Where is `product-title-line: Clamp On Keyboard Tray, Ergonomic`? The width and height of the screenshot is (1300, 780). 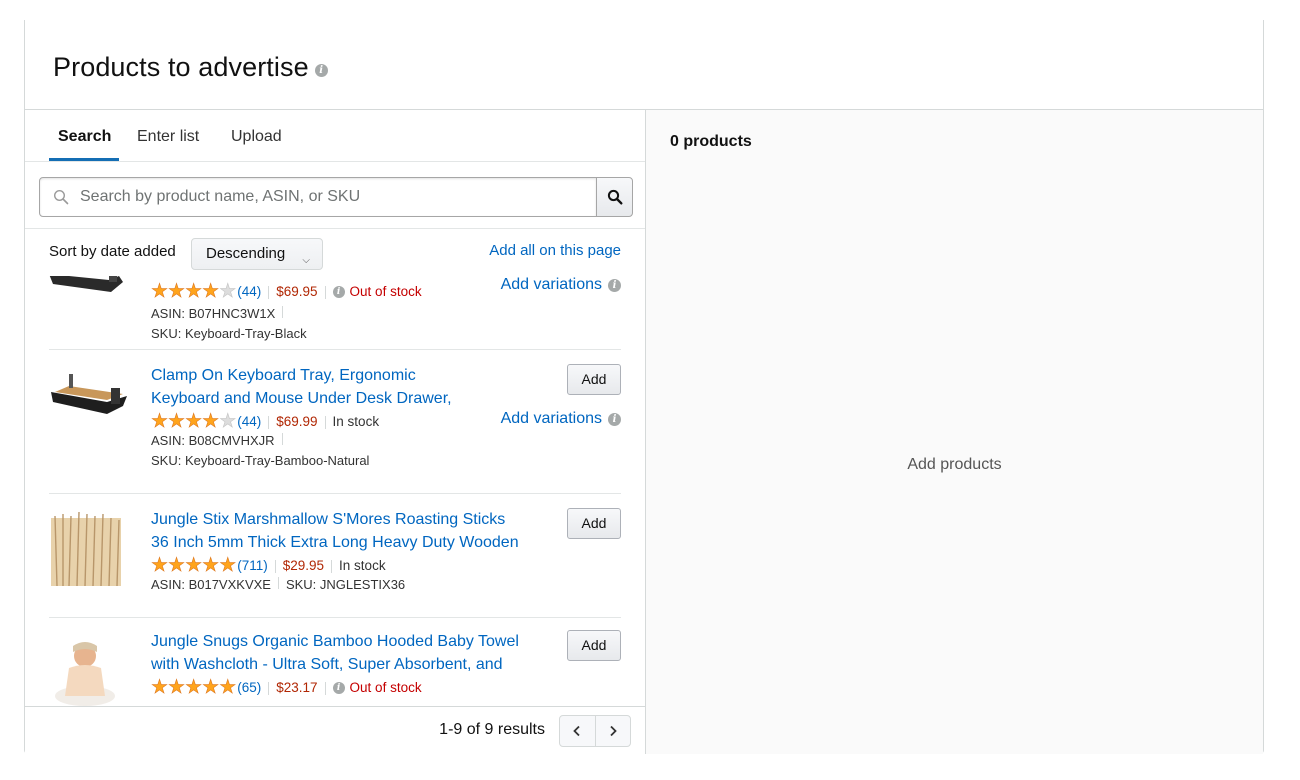 product-title-line: Clamp On Keyboard Tray, Ergonomic is located at coordinates (283, 375).